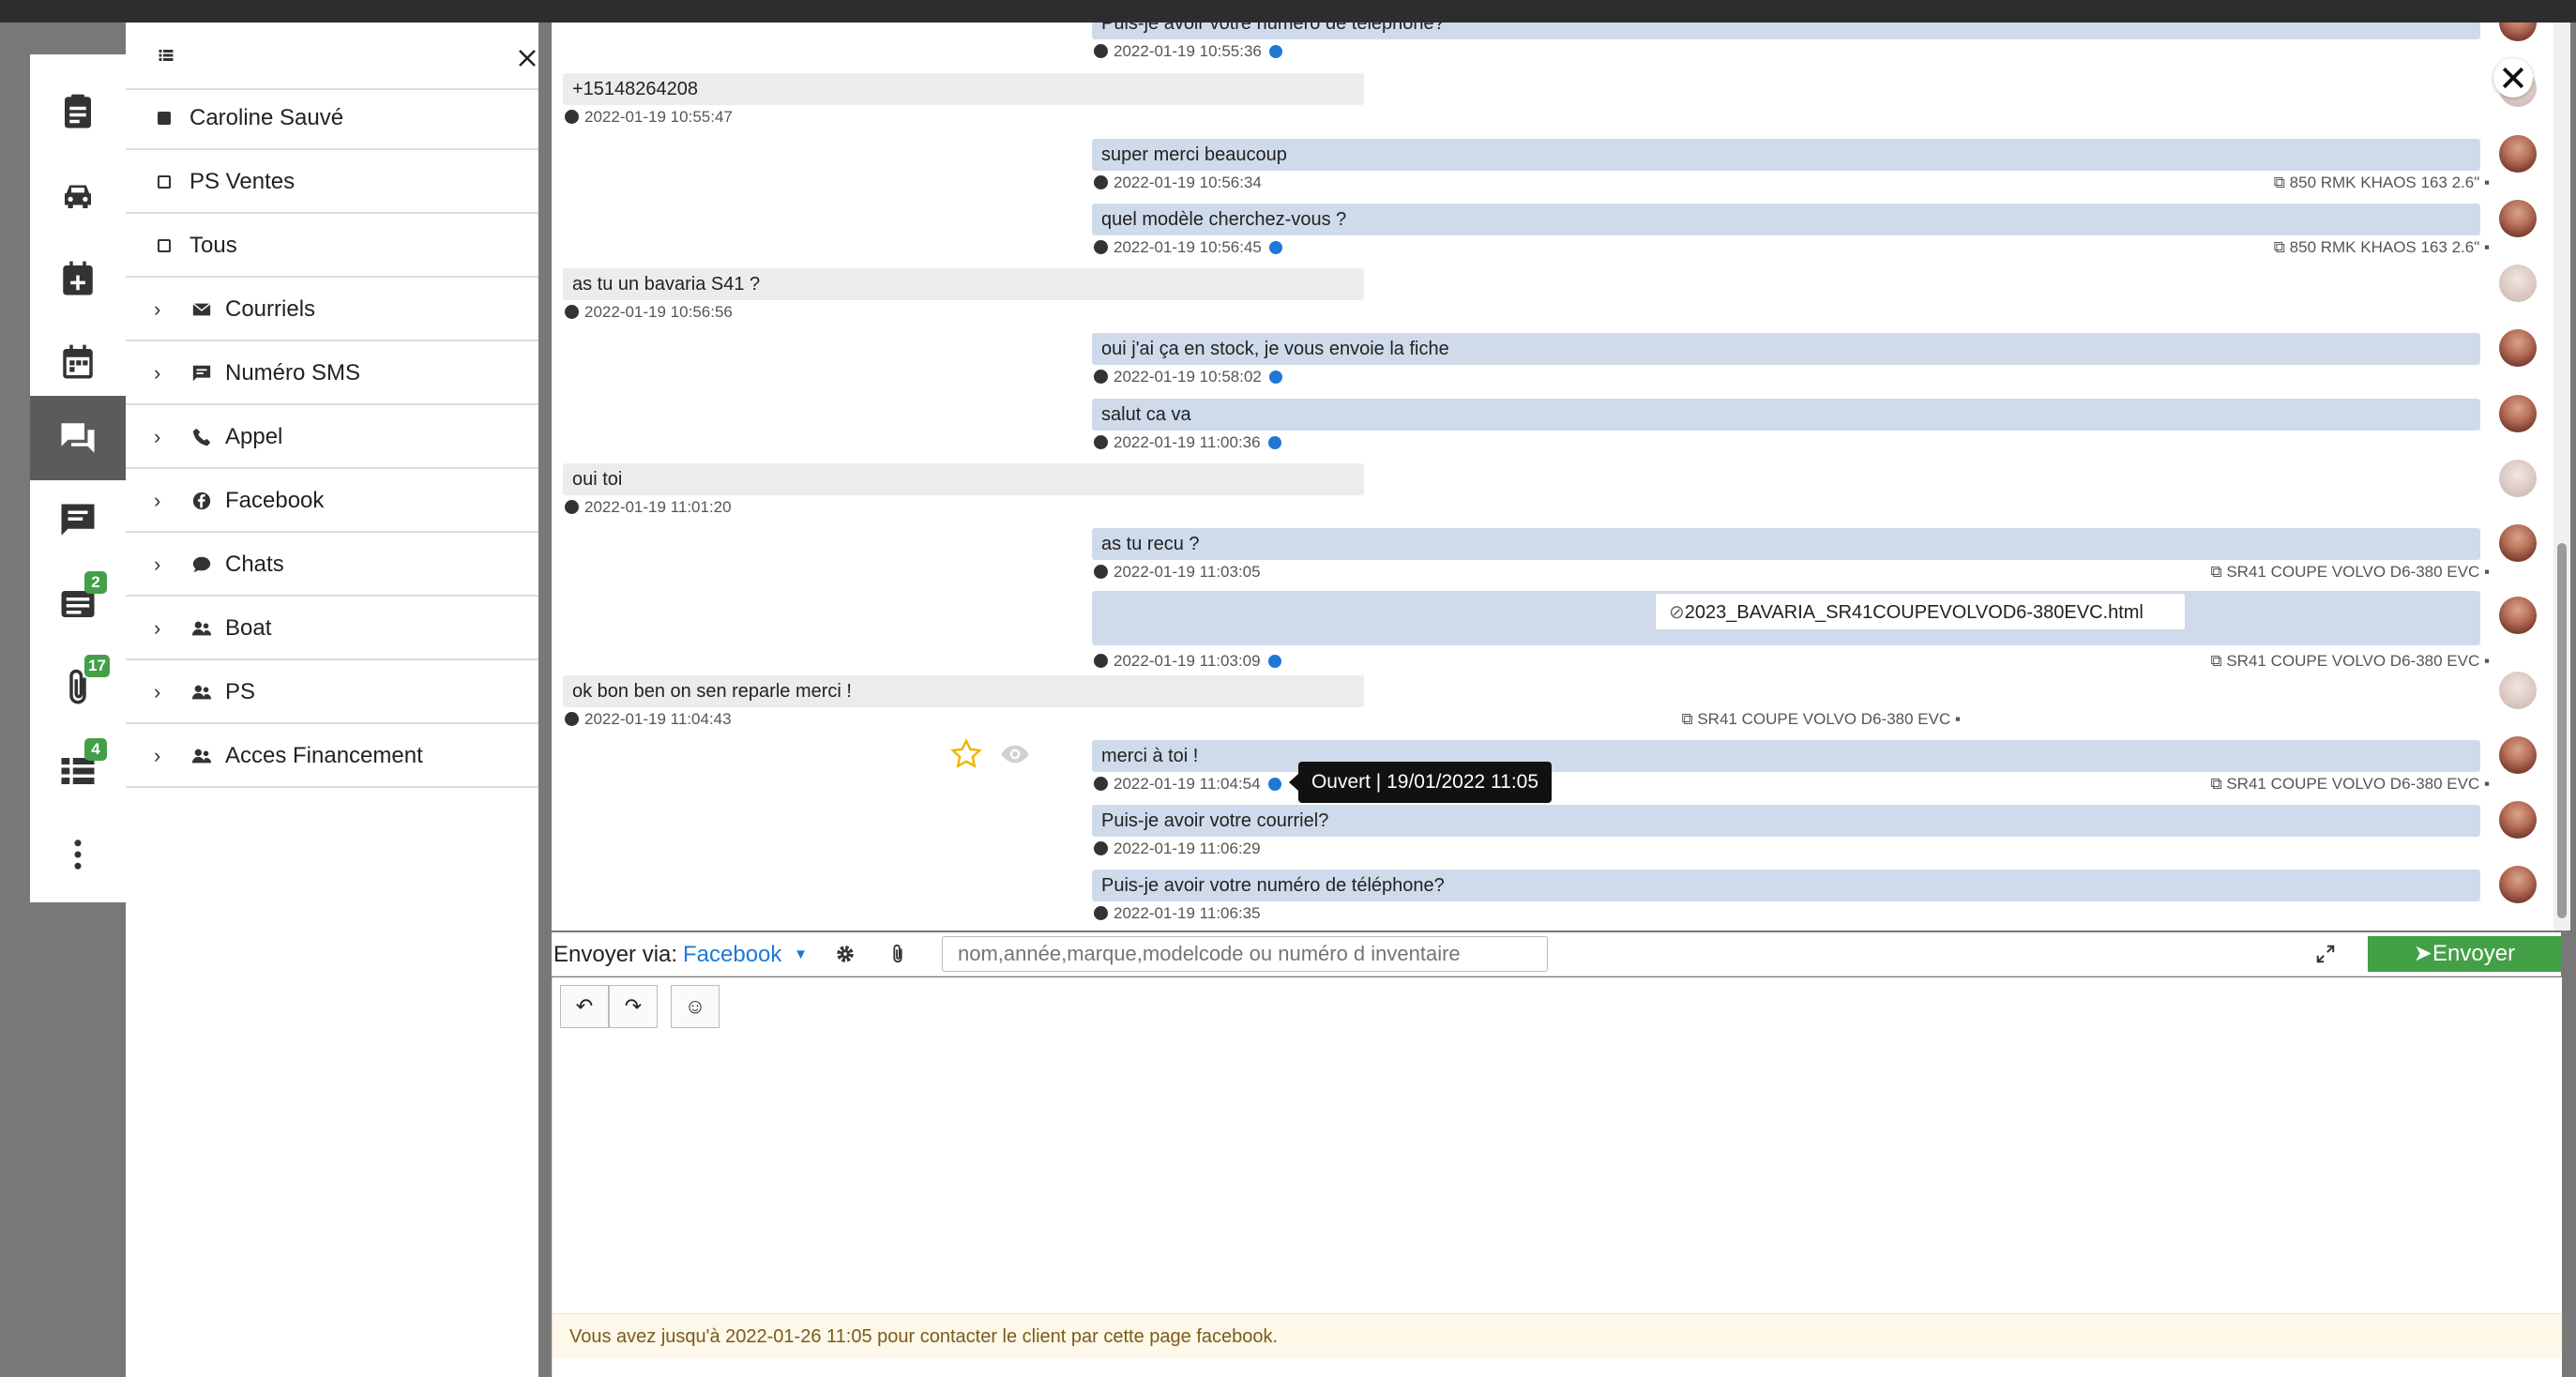  I want to click on message-meta: 2022-01-19 11:04:43, so click(648, 720).